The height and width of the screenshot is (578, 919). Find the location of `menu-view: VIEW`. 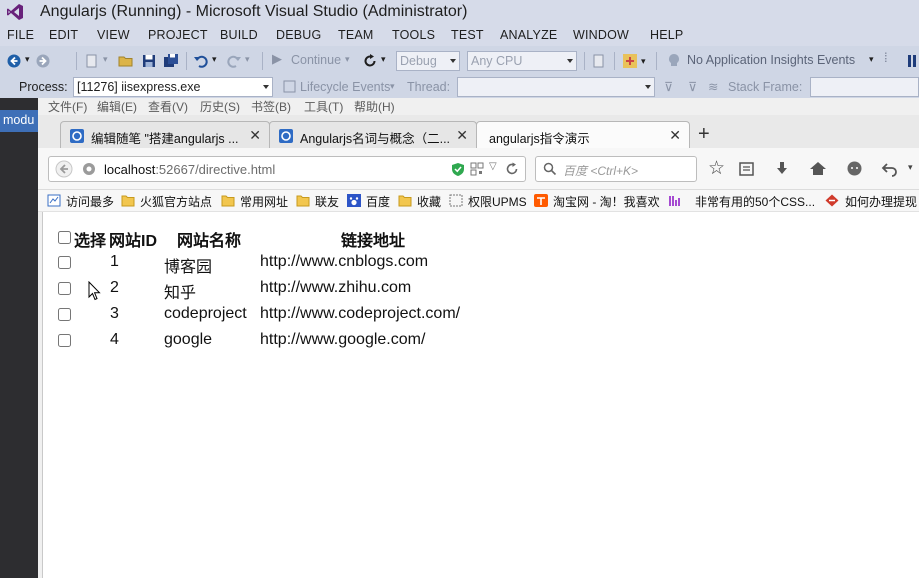

menu-view: VIEW is located at coordinates (113, 35).